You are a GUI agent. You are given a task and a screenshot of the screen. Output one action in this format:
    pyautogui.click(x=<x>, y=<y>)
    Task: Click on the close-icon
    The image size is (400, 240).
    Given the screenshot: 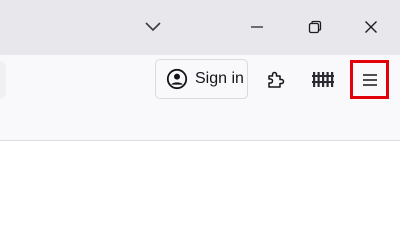 What is the action you would take?
    pyautogui.click(x=371, y=27)
    